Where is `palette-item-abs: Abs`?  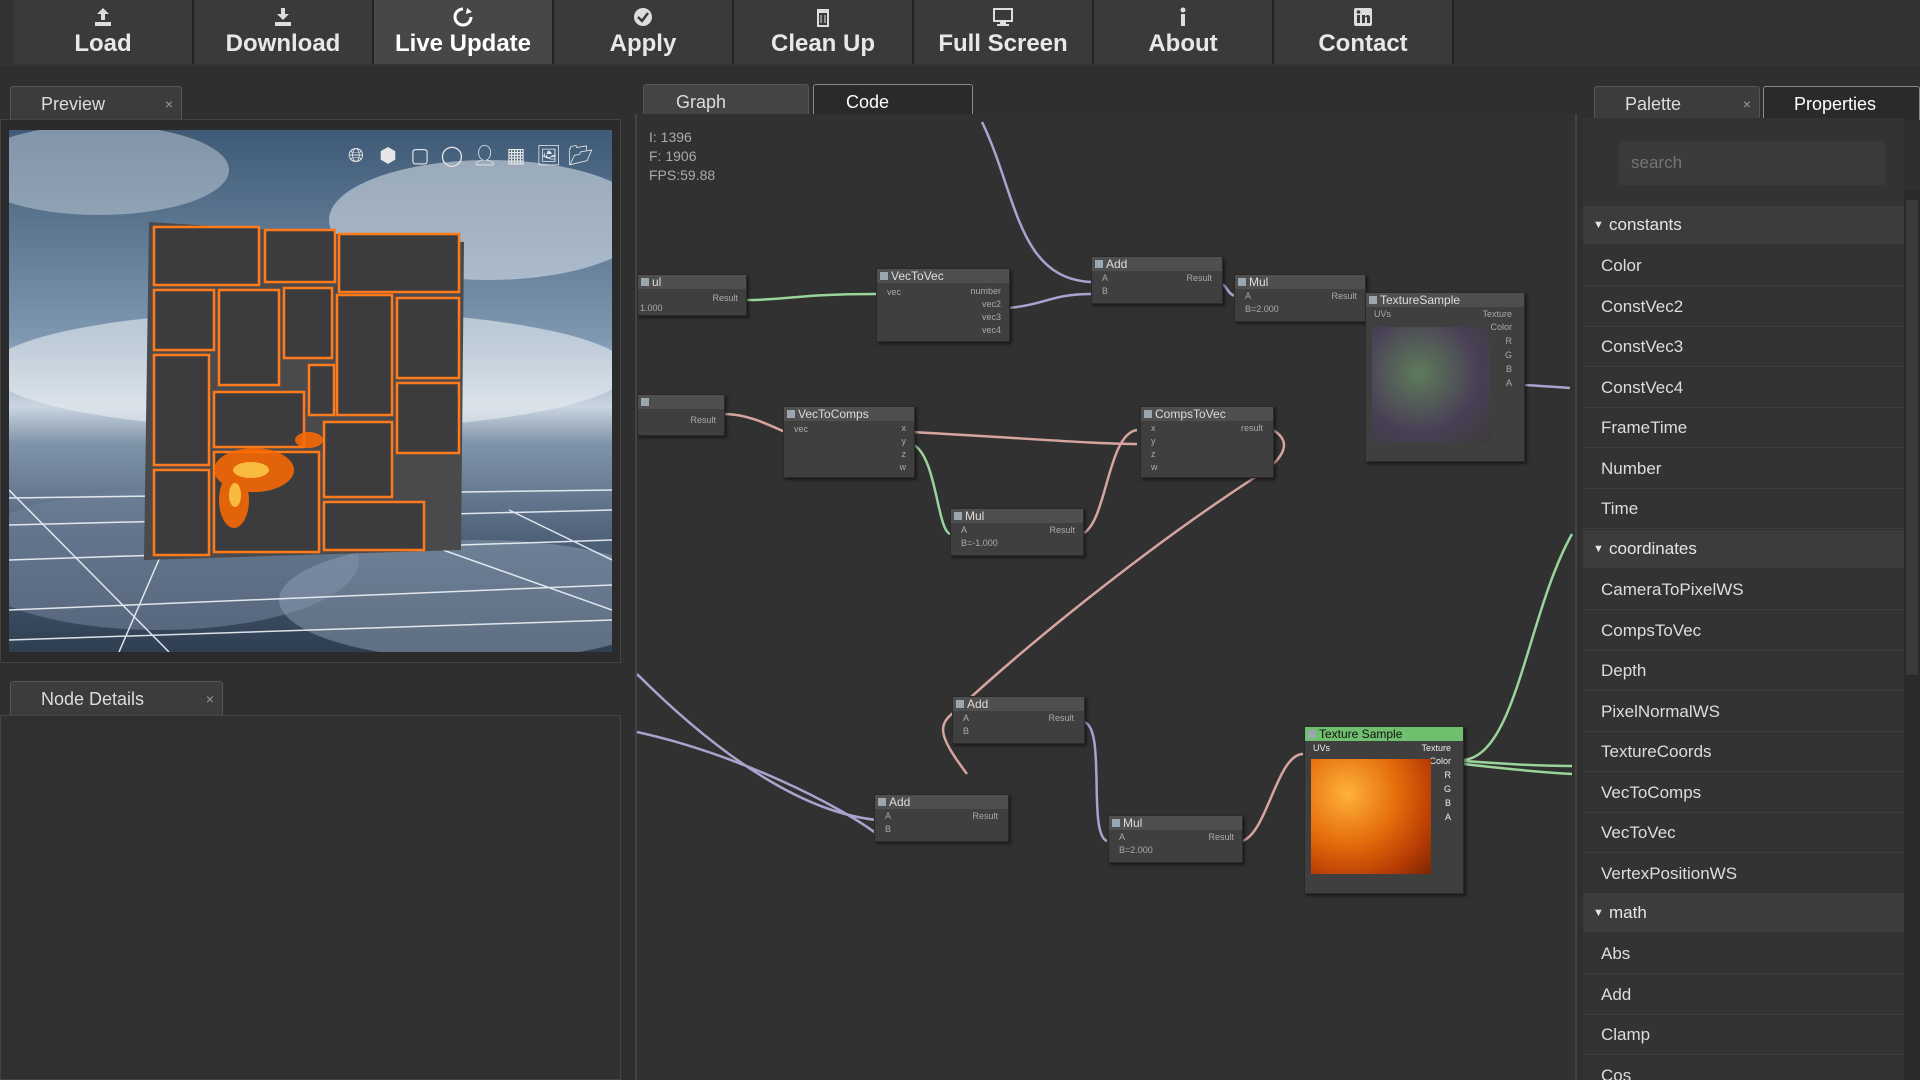 palette-item-abs: Abs is located at coordinates (1743, 954).